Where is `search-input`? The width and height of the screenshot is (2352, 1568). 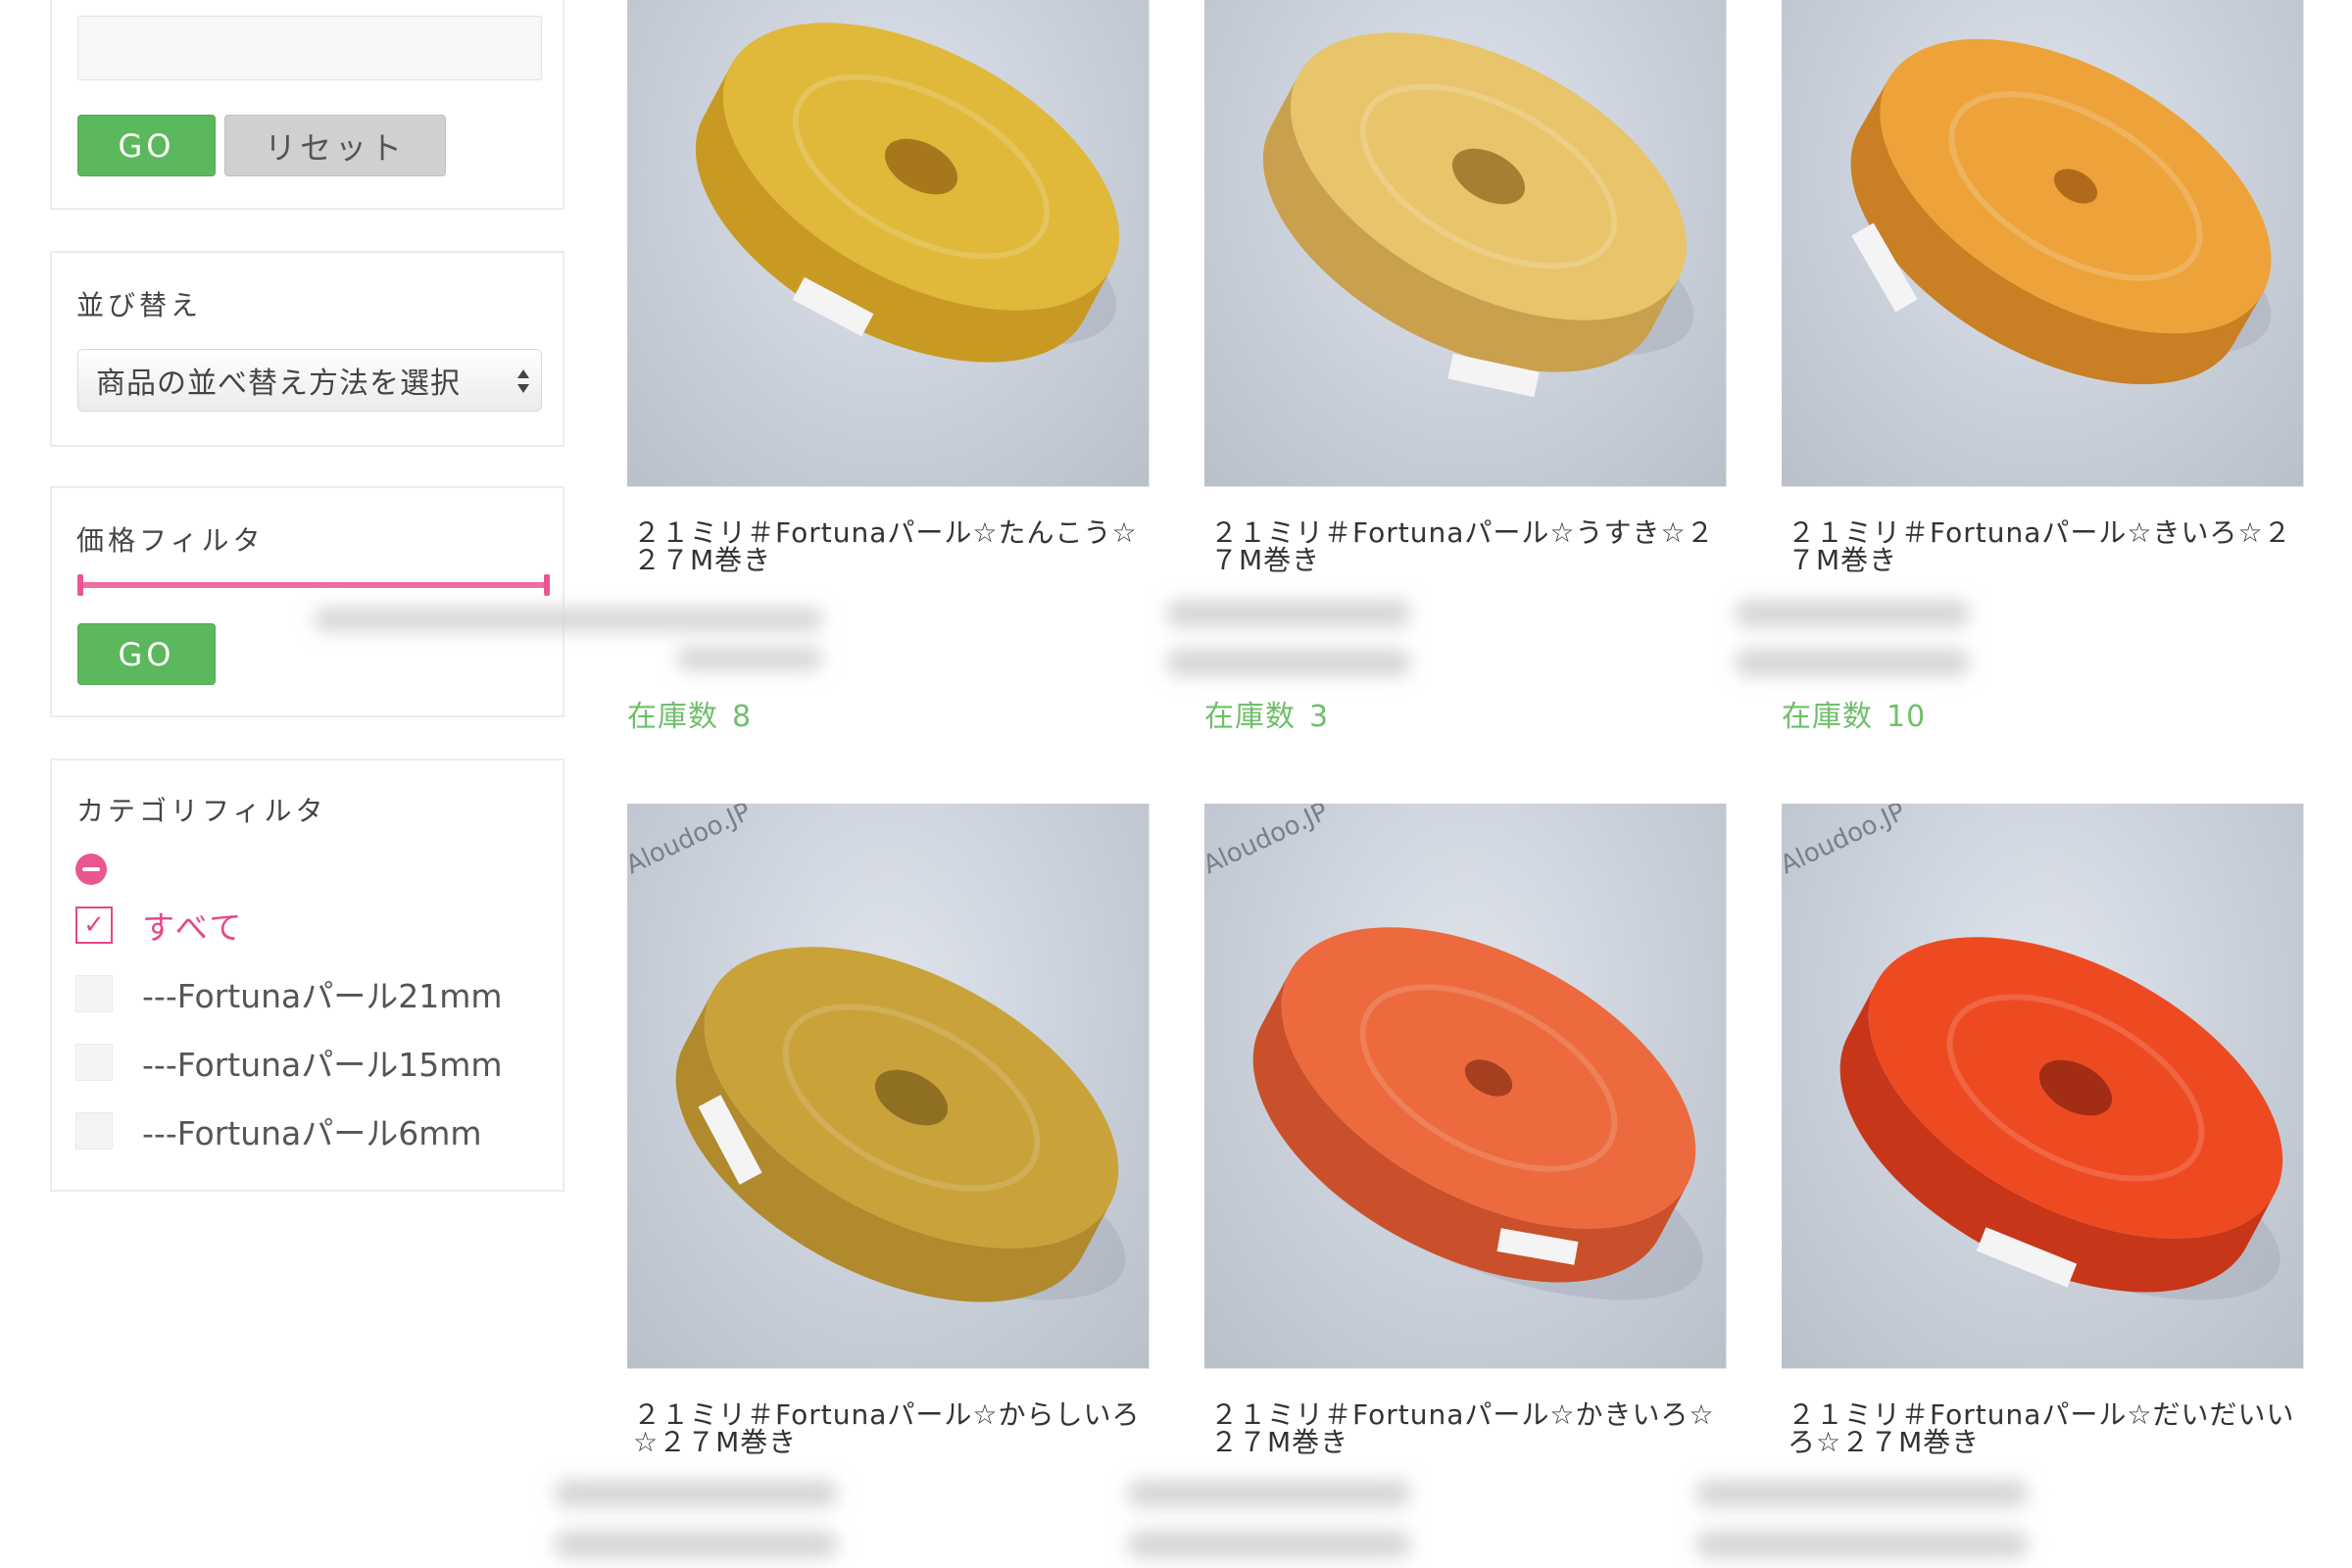
search-input is located at coordinates (309, 48).